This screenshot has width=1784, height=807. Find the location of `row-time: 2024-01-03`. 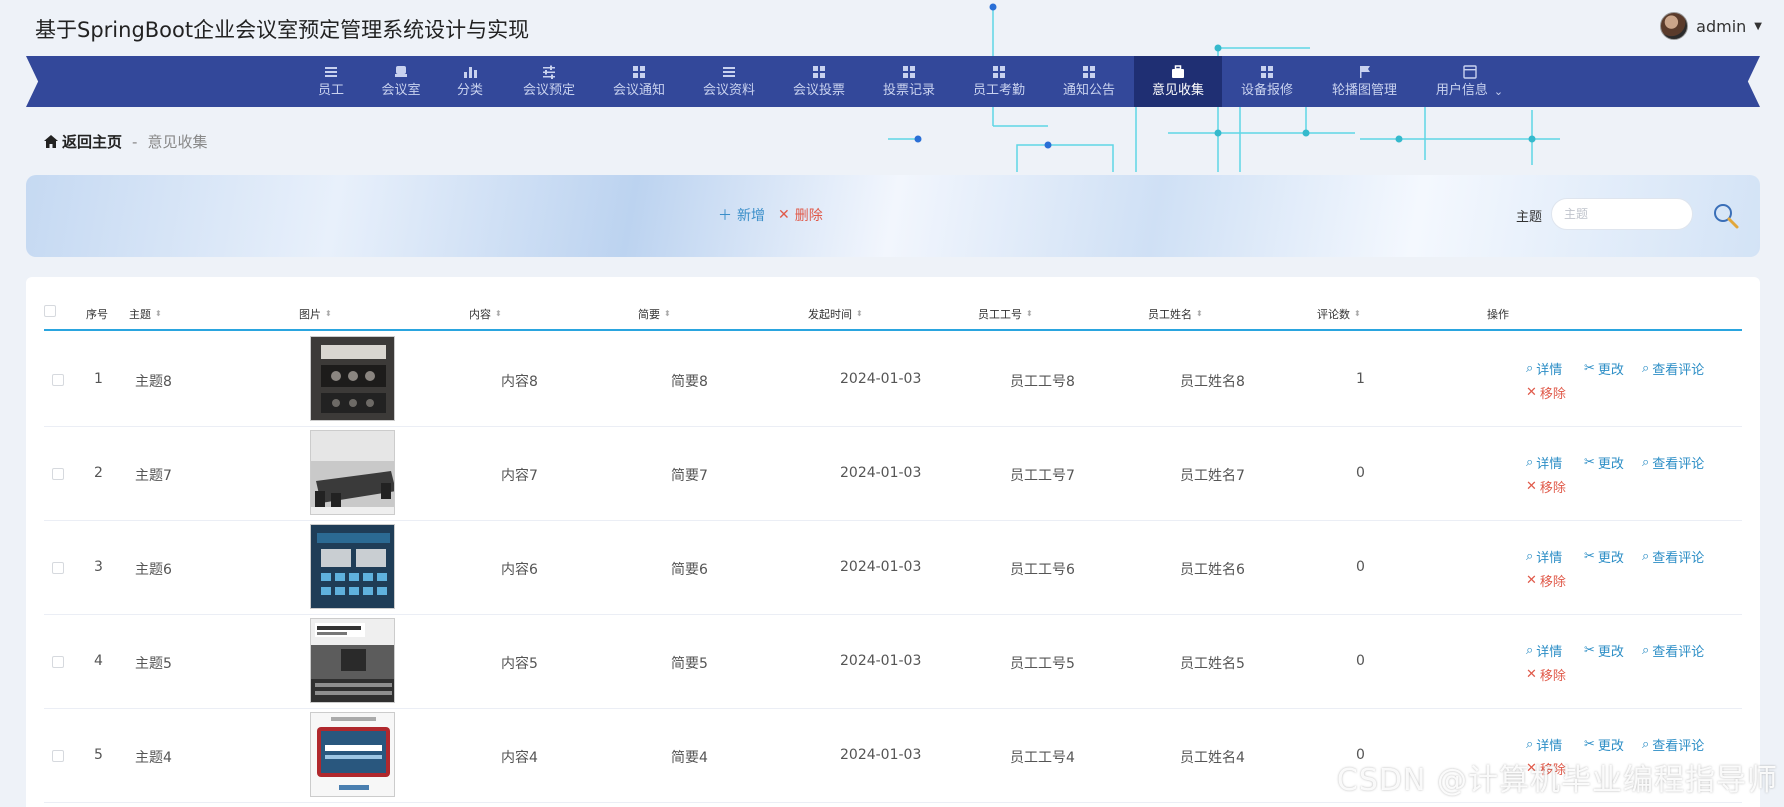

row-time: 2024-01-03 is located at coordinates (881, 567).